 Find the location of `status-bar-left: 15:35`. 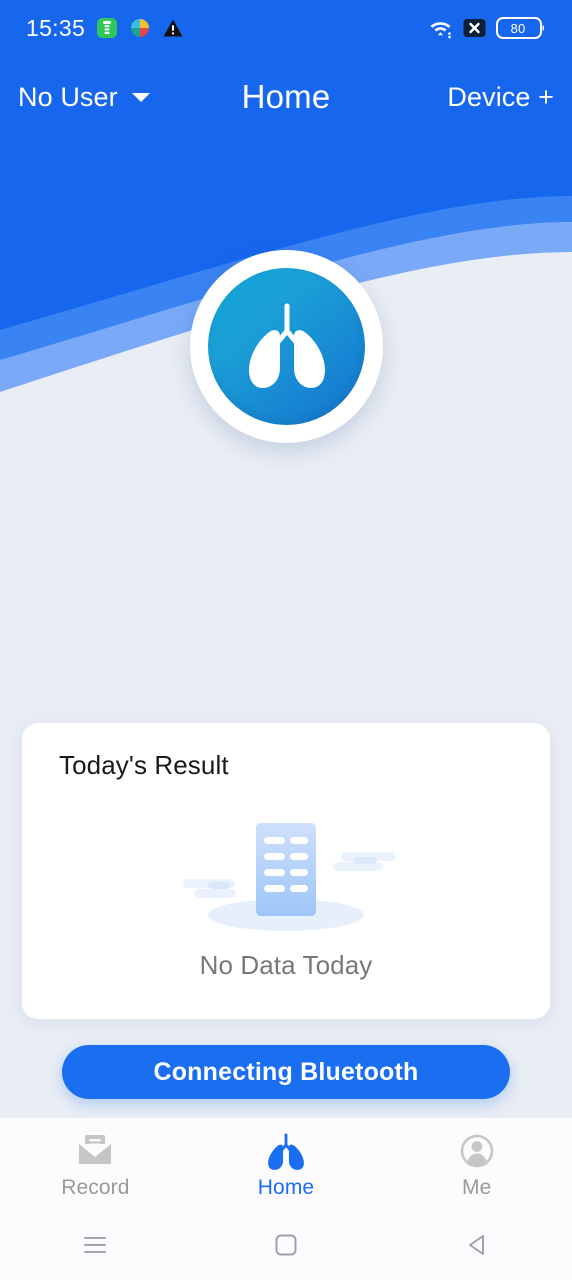

status-bar-left: 15:35 is located at coordinates (105, 28).